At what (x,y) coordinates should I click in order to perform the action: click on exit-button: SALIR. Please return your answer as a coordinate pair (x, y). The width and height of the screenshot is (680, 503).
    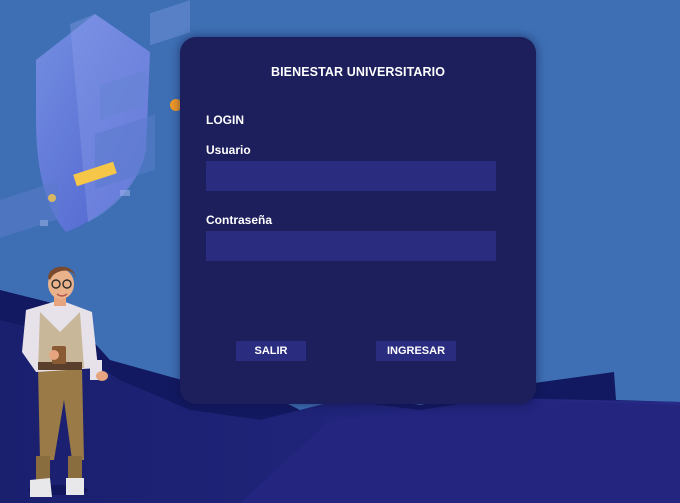
    Looking at the image, I should click on (271, 351).